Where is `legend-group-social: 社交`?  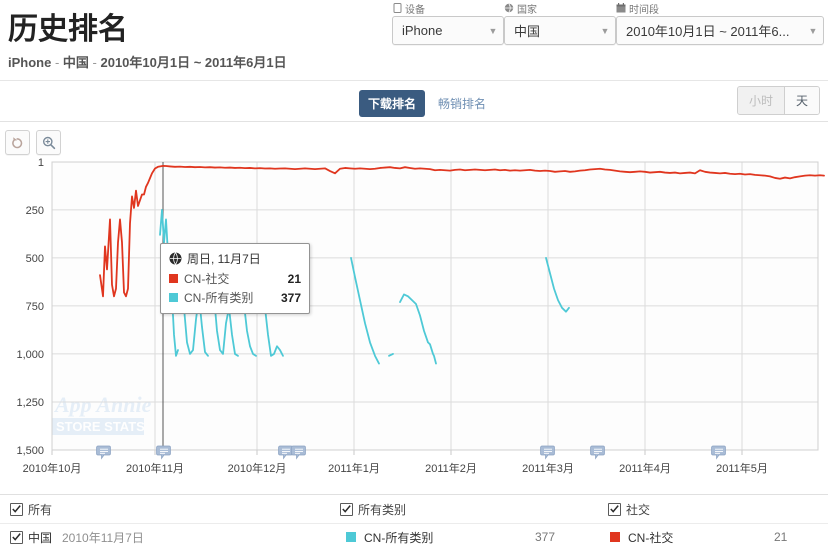 legend-group-social: 社交 is located at coordinates (629, 509).